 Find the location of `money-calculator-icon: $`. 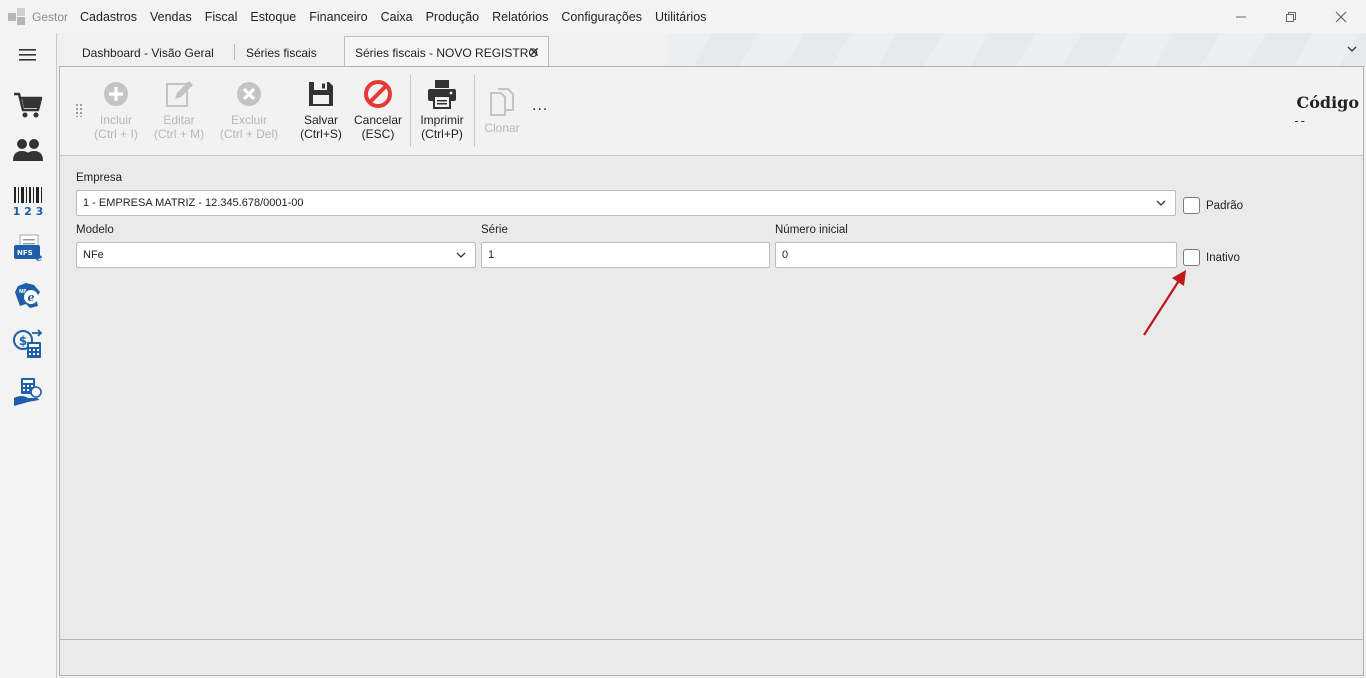

money-calculator-icon: $ is located at coordinates (28, 343).